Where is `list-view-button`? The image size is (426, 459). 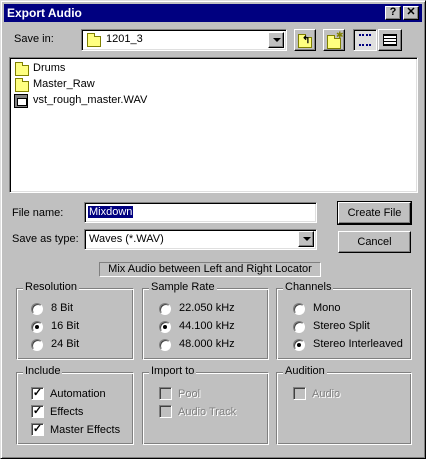 list-view-button is located at coordinates (365, 40).